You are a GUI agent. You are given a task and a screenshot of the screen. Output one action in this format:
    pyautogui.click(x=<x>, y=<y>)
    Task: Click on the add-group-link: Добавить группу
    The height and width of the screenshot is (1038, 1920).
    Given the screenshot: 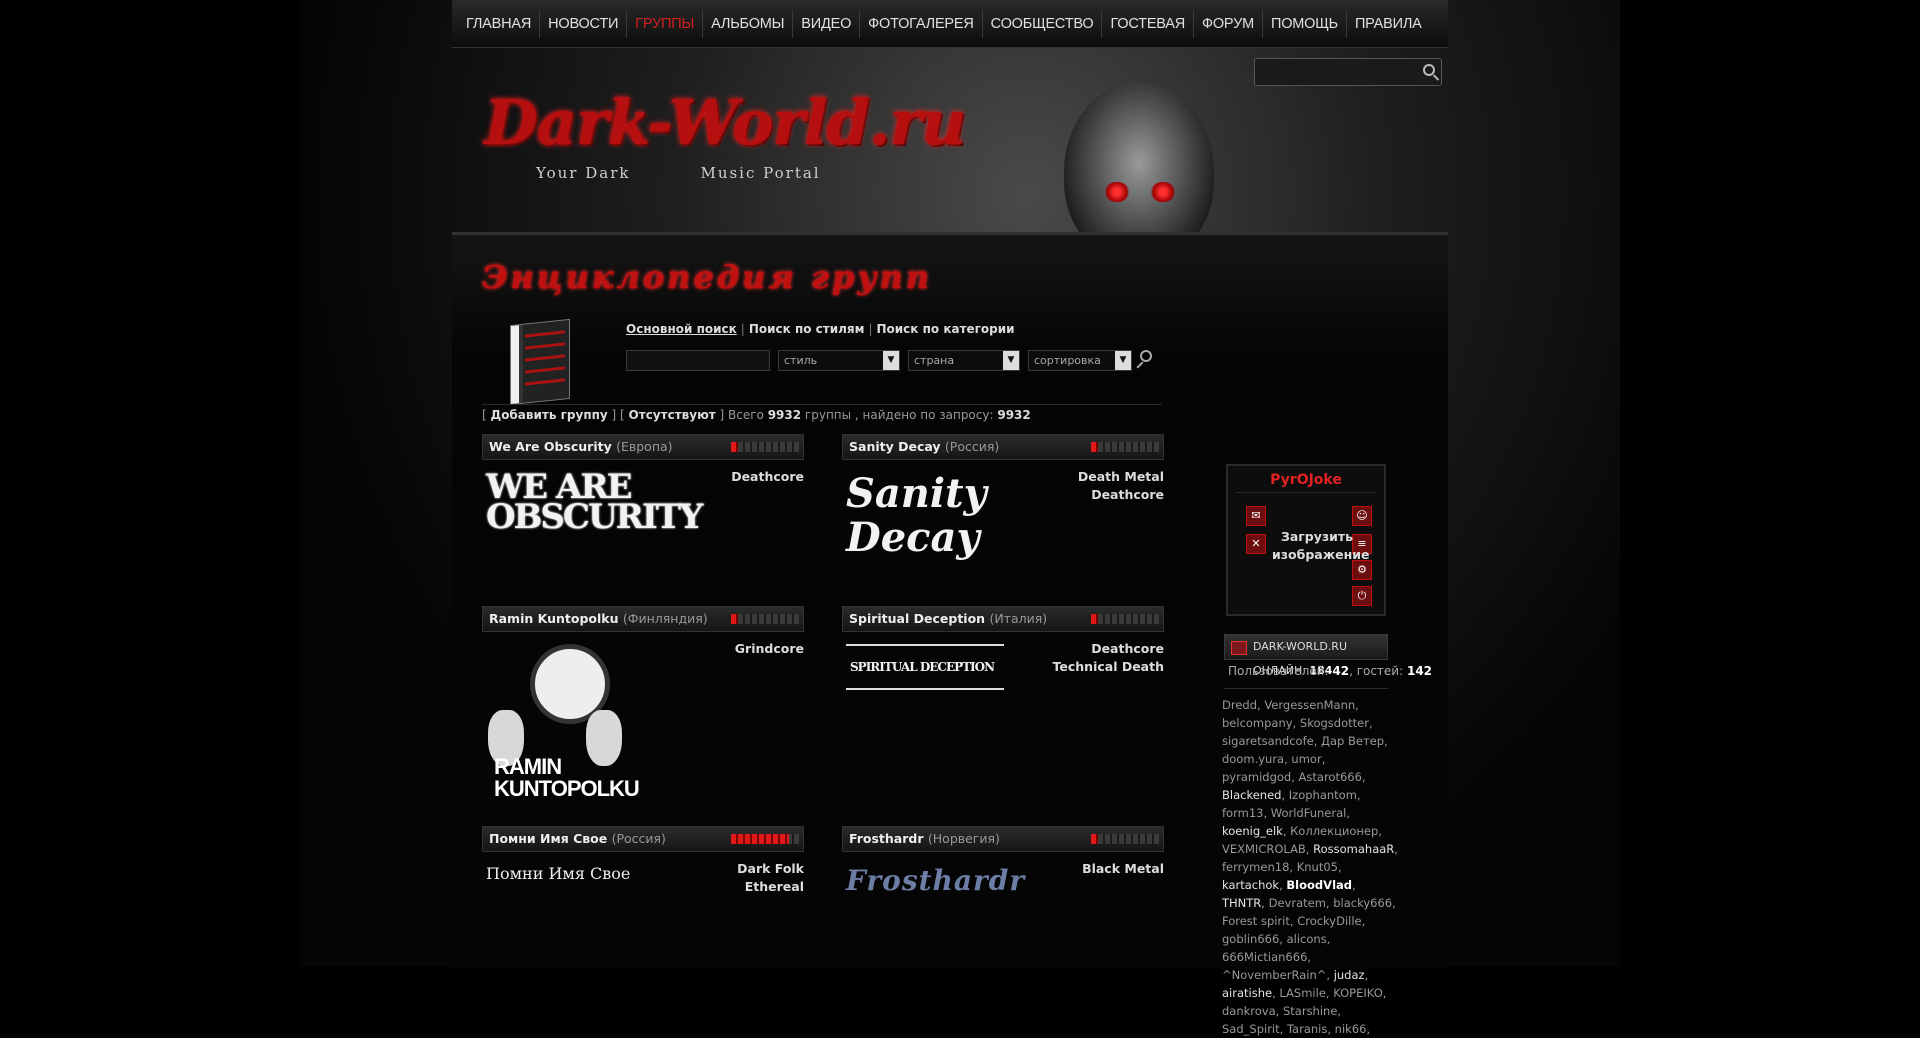 What is the action you would take?
    pyautogui.click(x=549, y=415)
    